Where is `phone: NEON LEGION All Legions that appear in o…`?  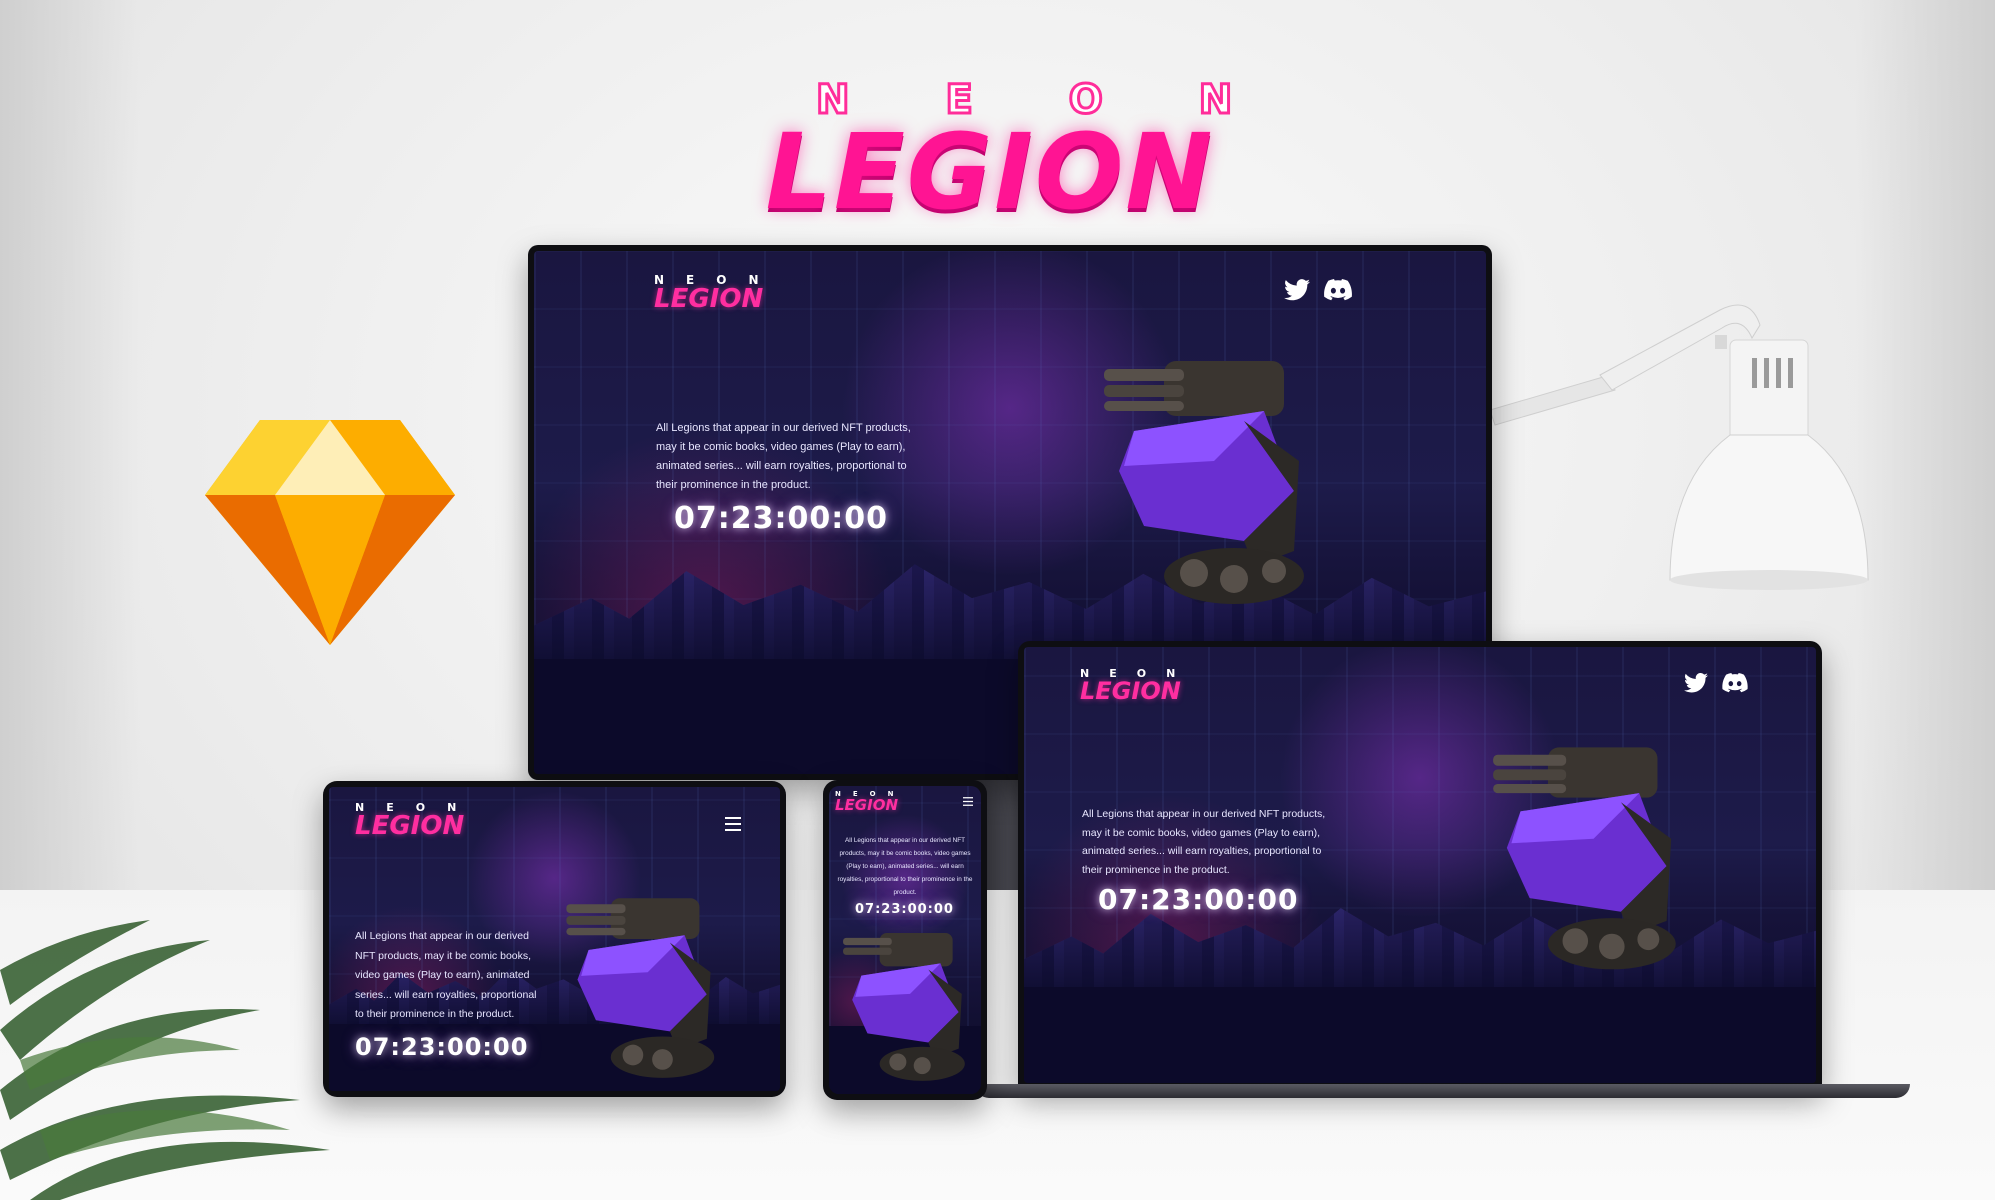 phone: NEON LEGION All Legions that appear in o… is located at coordinates (905, 940).